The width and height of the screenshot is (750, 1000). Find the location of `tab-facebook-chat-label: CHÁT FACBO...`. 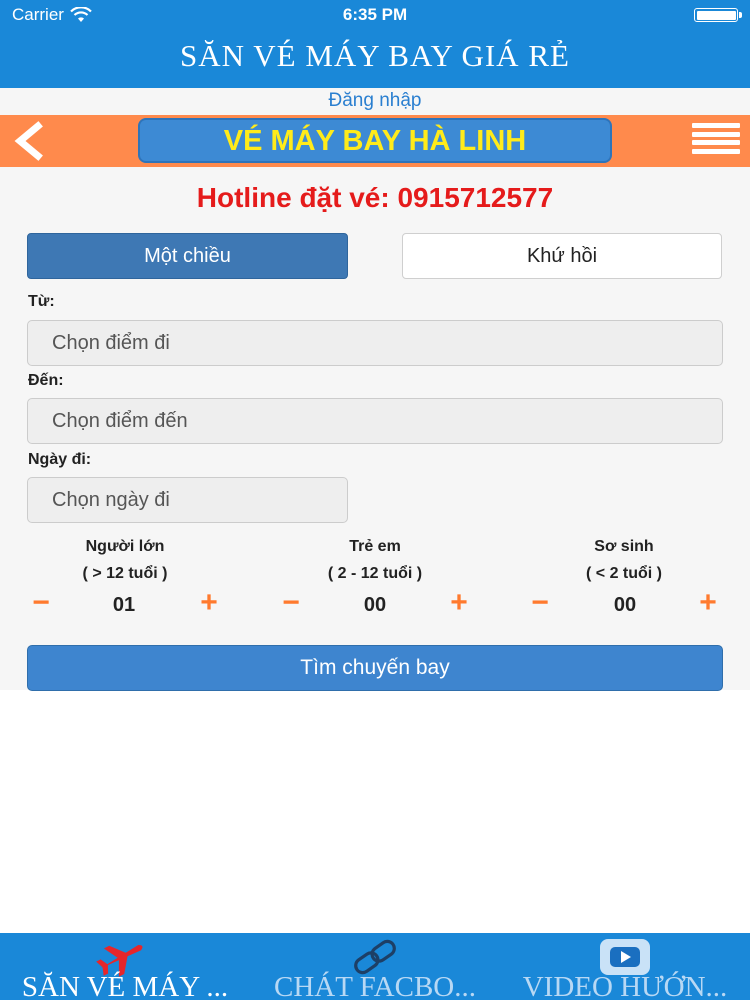

tab-facebook-chat-label: CHÁT FACBO... is located at coordinates (375, 985).